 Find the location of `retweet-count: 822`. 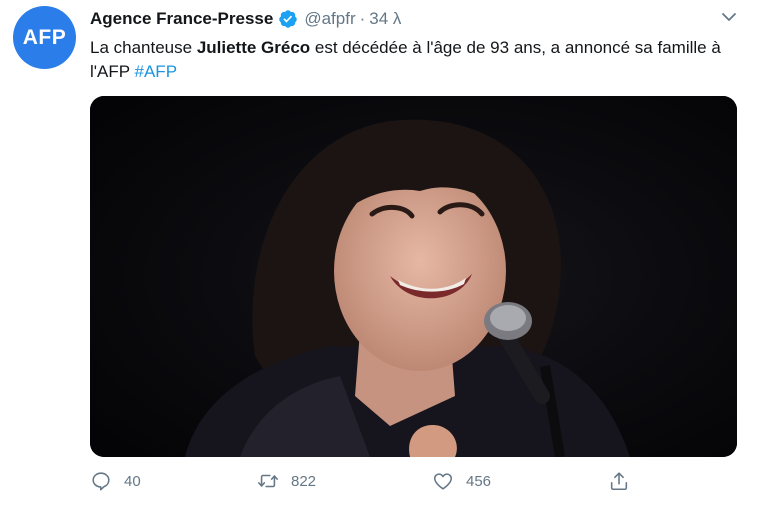

retweet-count: 822 is located at coordinates (304, 481).